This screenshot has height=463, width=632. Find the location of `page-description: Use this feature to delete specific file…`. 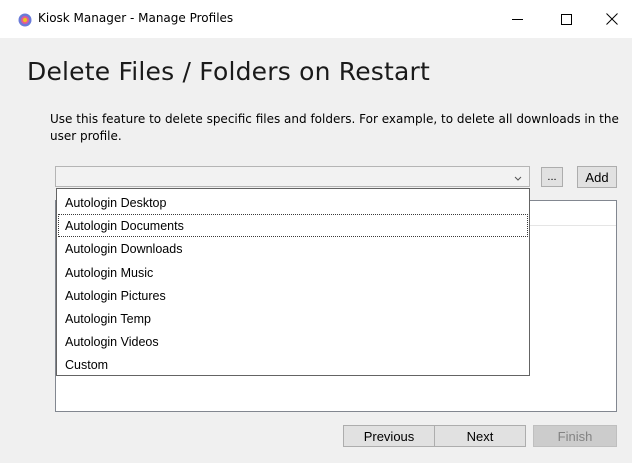

page-description: Use this feature to delete specific file… is located at coordinates (334, 127).